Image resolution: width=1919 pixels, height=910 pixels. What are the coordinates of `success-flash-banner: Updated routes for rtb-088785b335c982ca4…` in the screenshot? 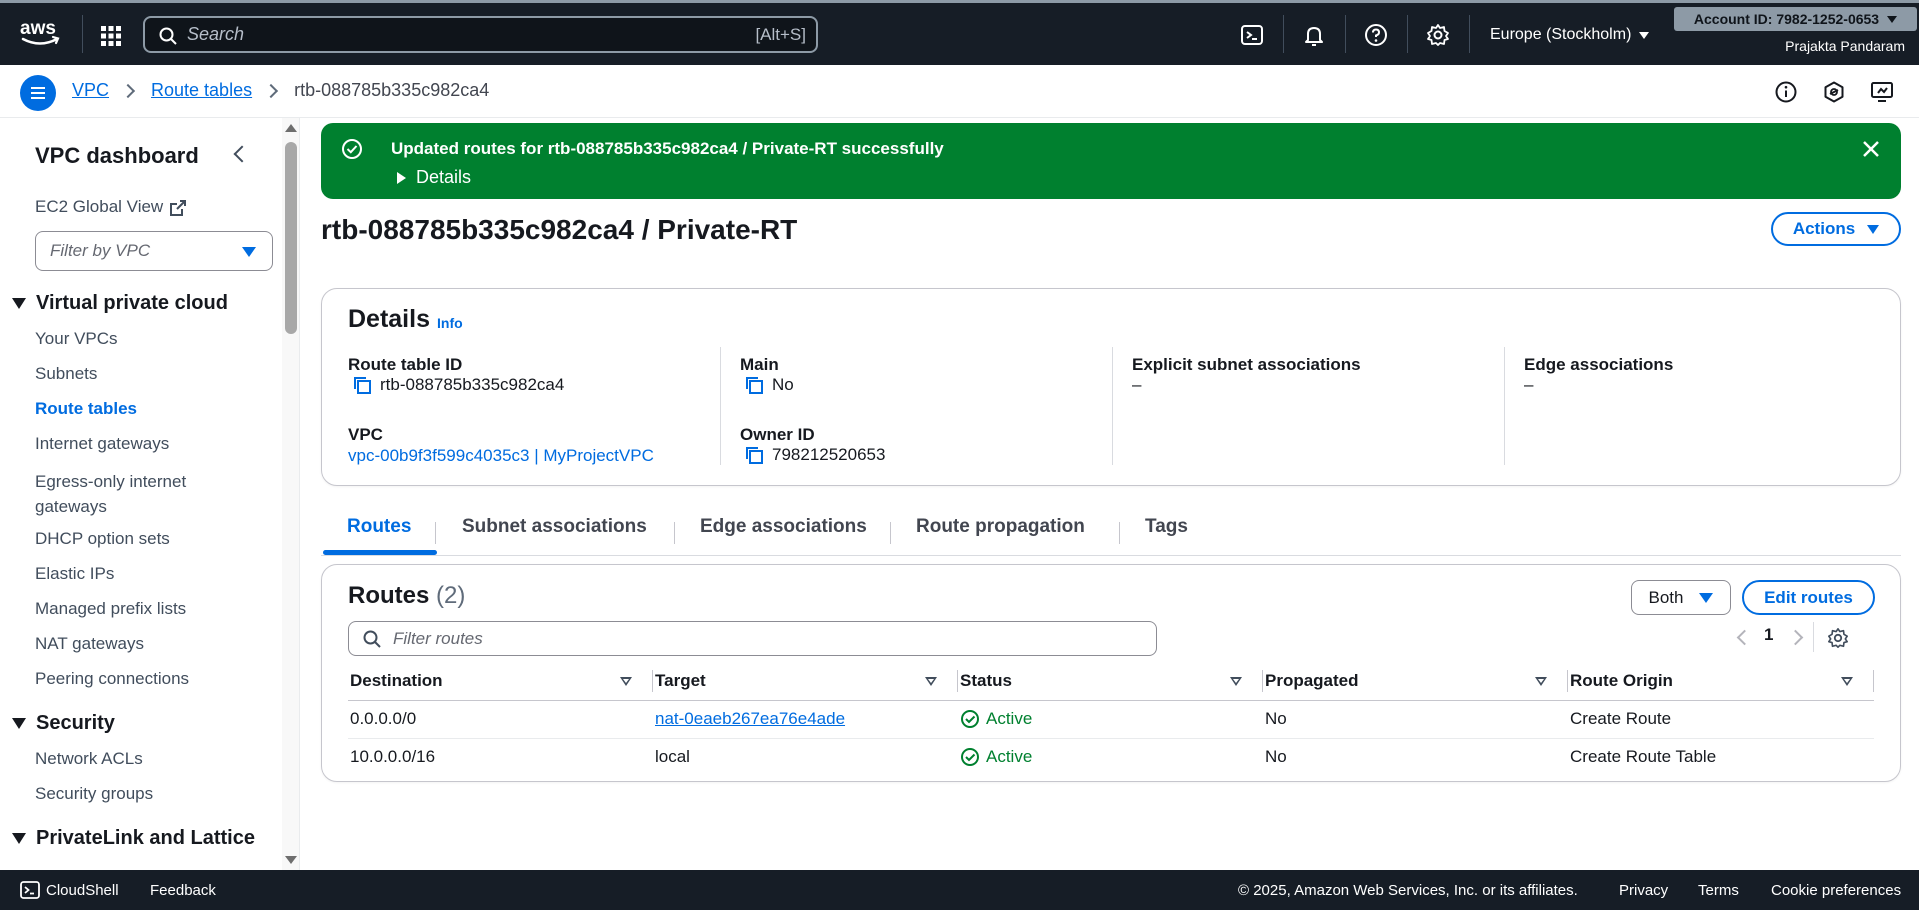 It's located at (1111, 161).